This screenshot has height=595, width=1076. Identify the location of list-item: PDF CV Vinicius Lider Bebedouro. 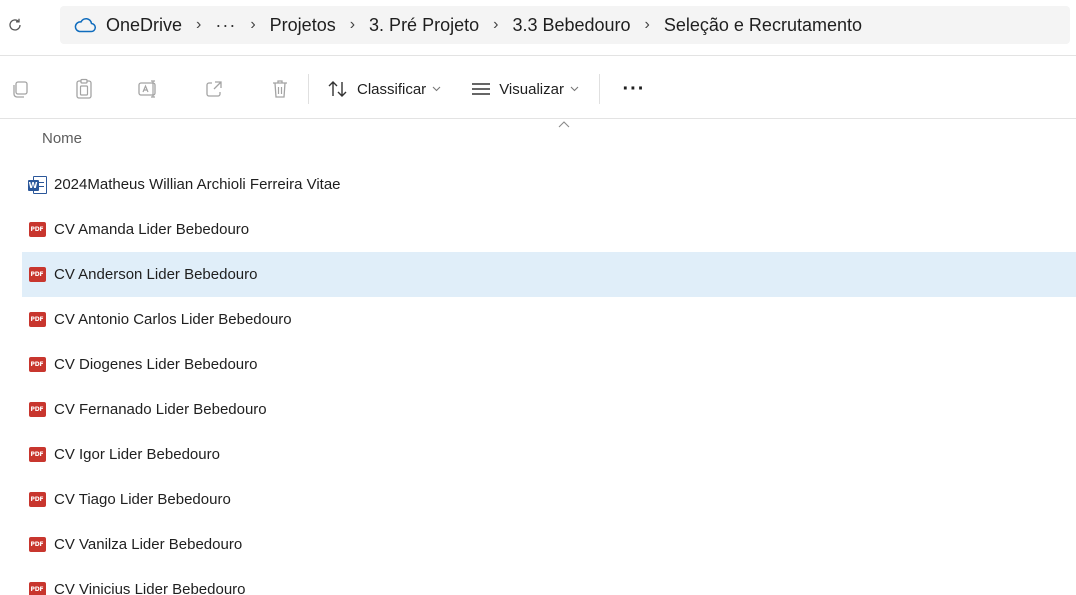
(549, 581).